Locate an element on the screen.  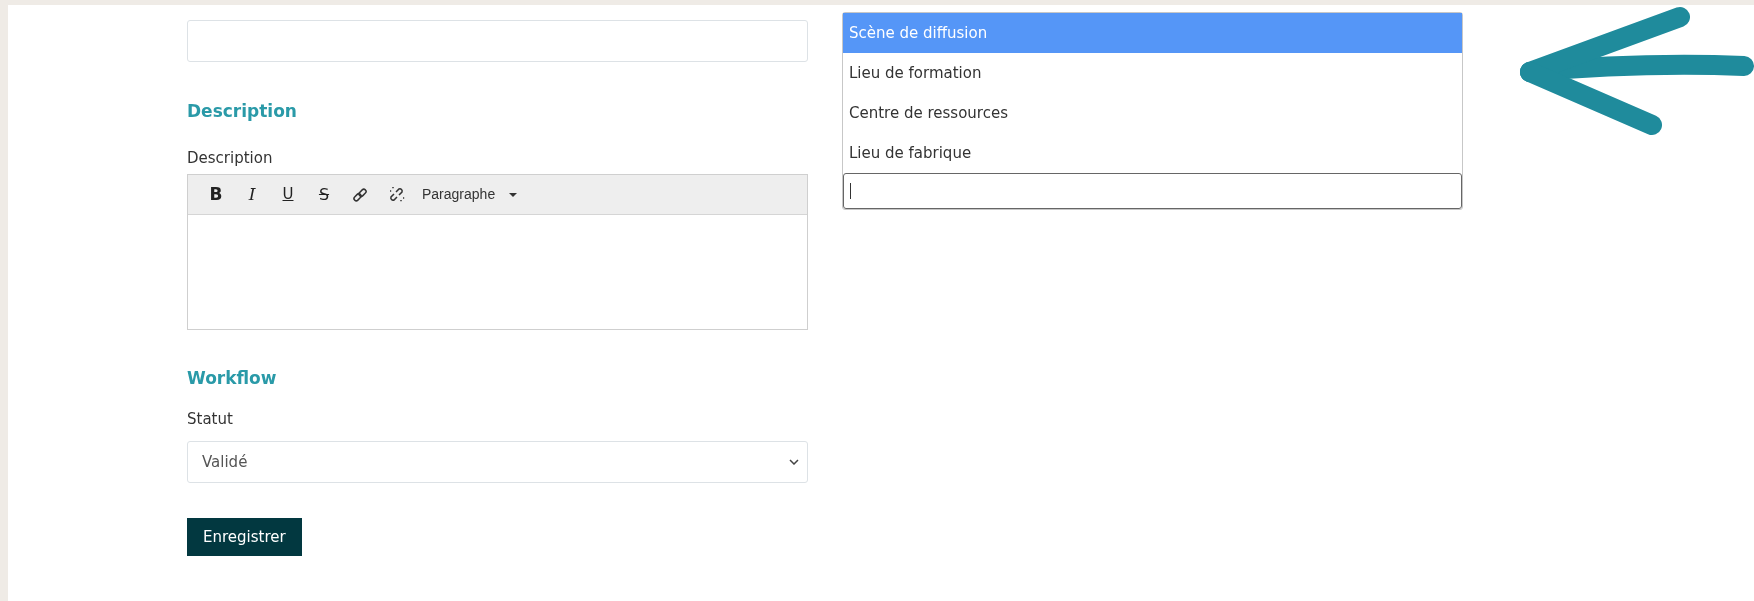
italic-button: I is located at coordinates (252, 194).